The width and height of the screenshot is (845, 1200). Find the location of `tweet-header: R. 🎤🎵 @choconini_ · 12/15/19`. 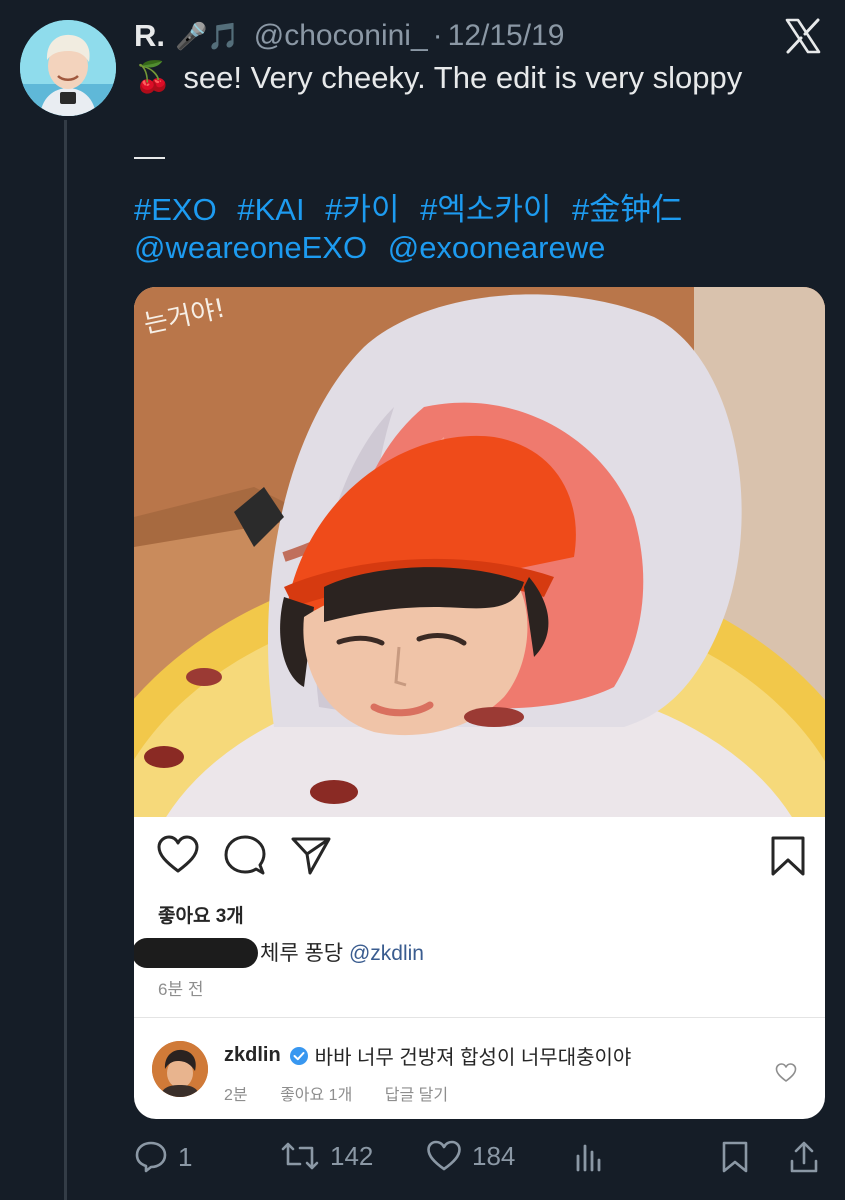

tweet-header: R. 🎤🎵 @choconini_ · 12/15/19 is located at coordinates (349, 36).